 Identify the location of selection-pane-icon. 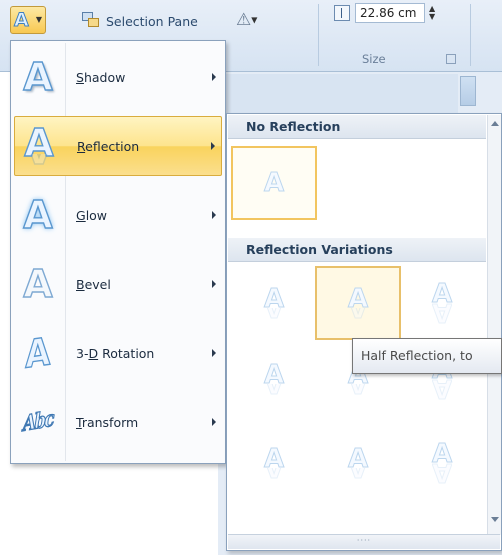
(92, 21).